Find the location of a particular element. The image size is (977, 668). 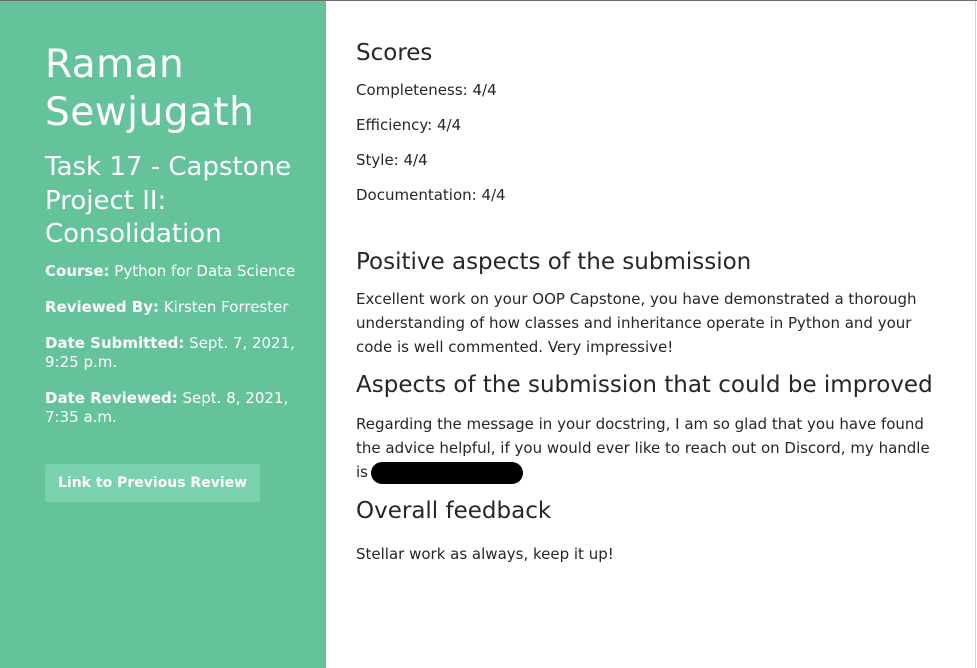

overall-text: Stellar work as always, keep it up! is located at coordinates (485, 554).